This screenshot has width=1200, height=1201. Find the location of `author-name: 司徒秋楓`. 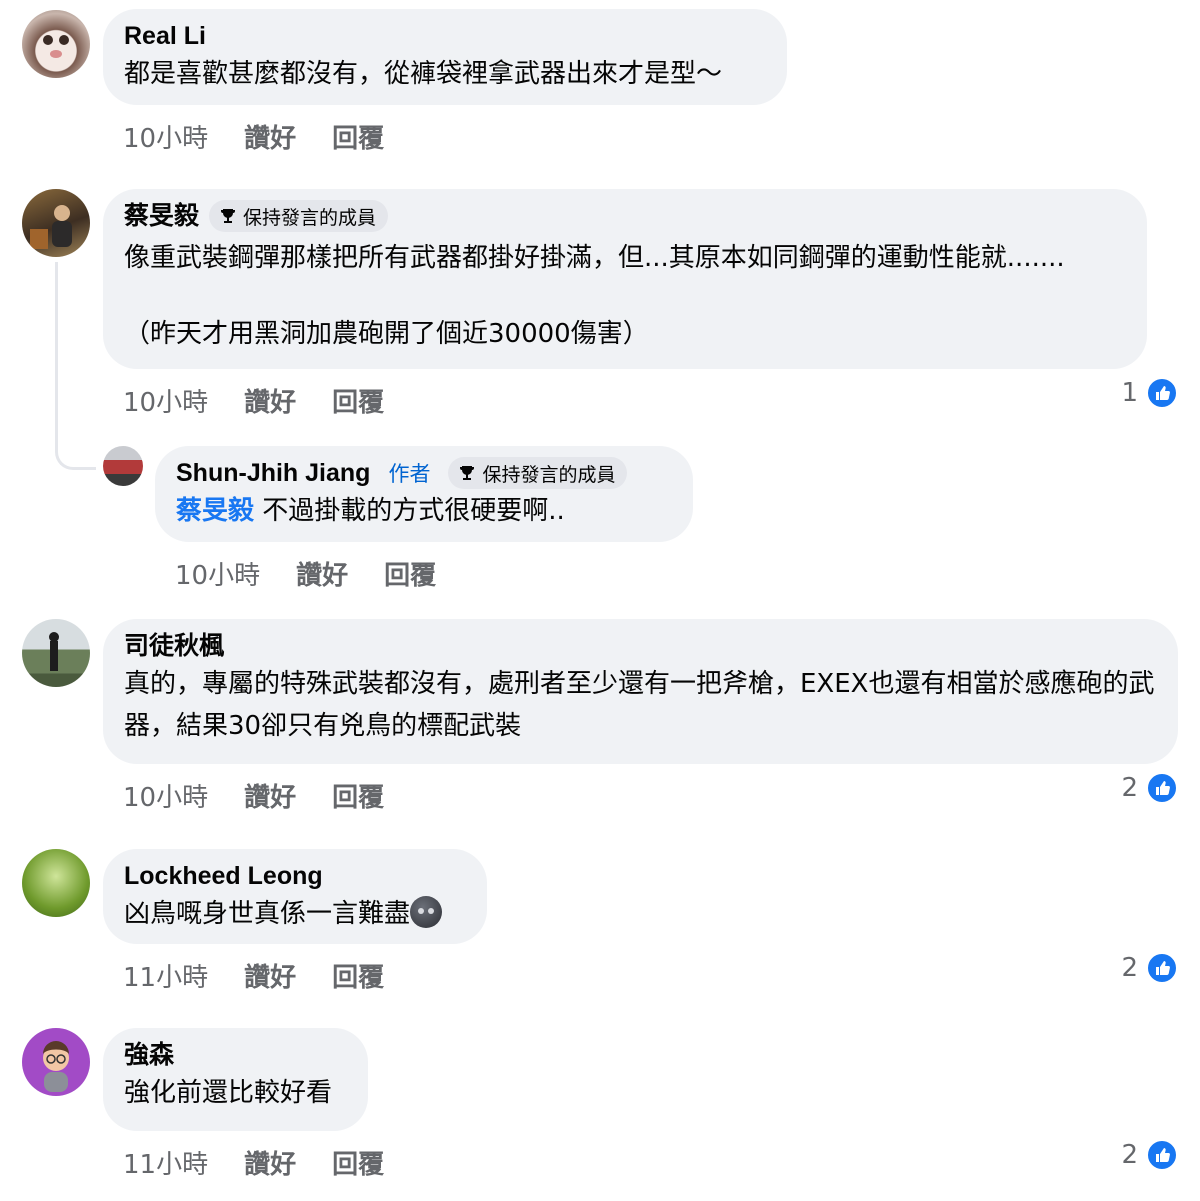

author-name: 司徒秋楓 is located at coordinates (640, 646).